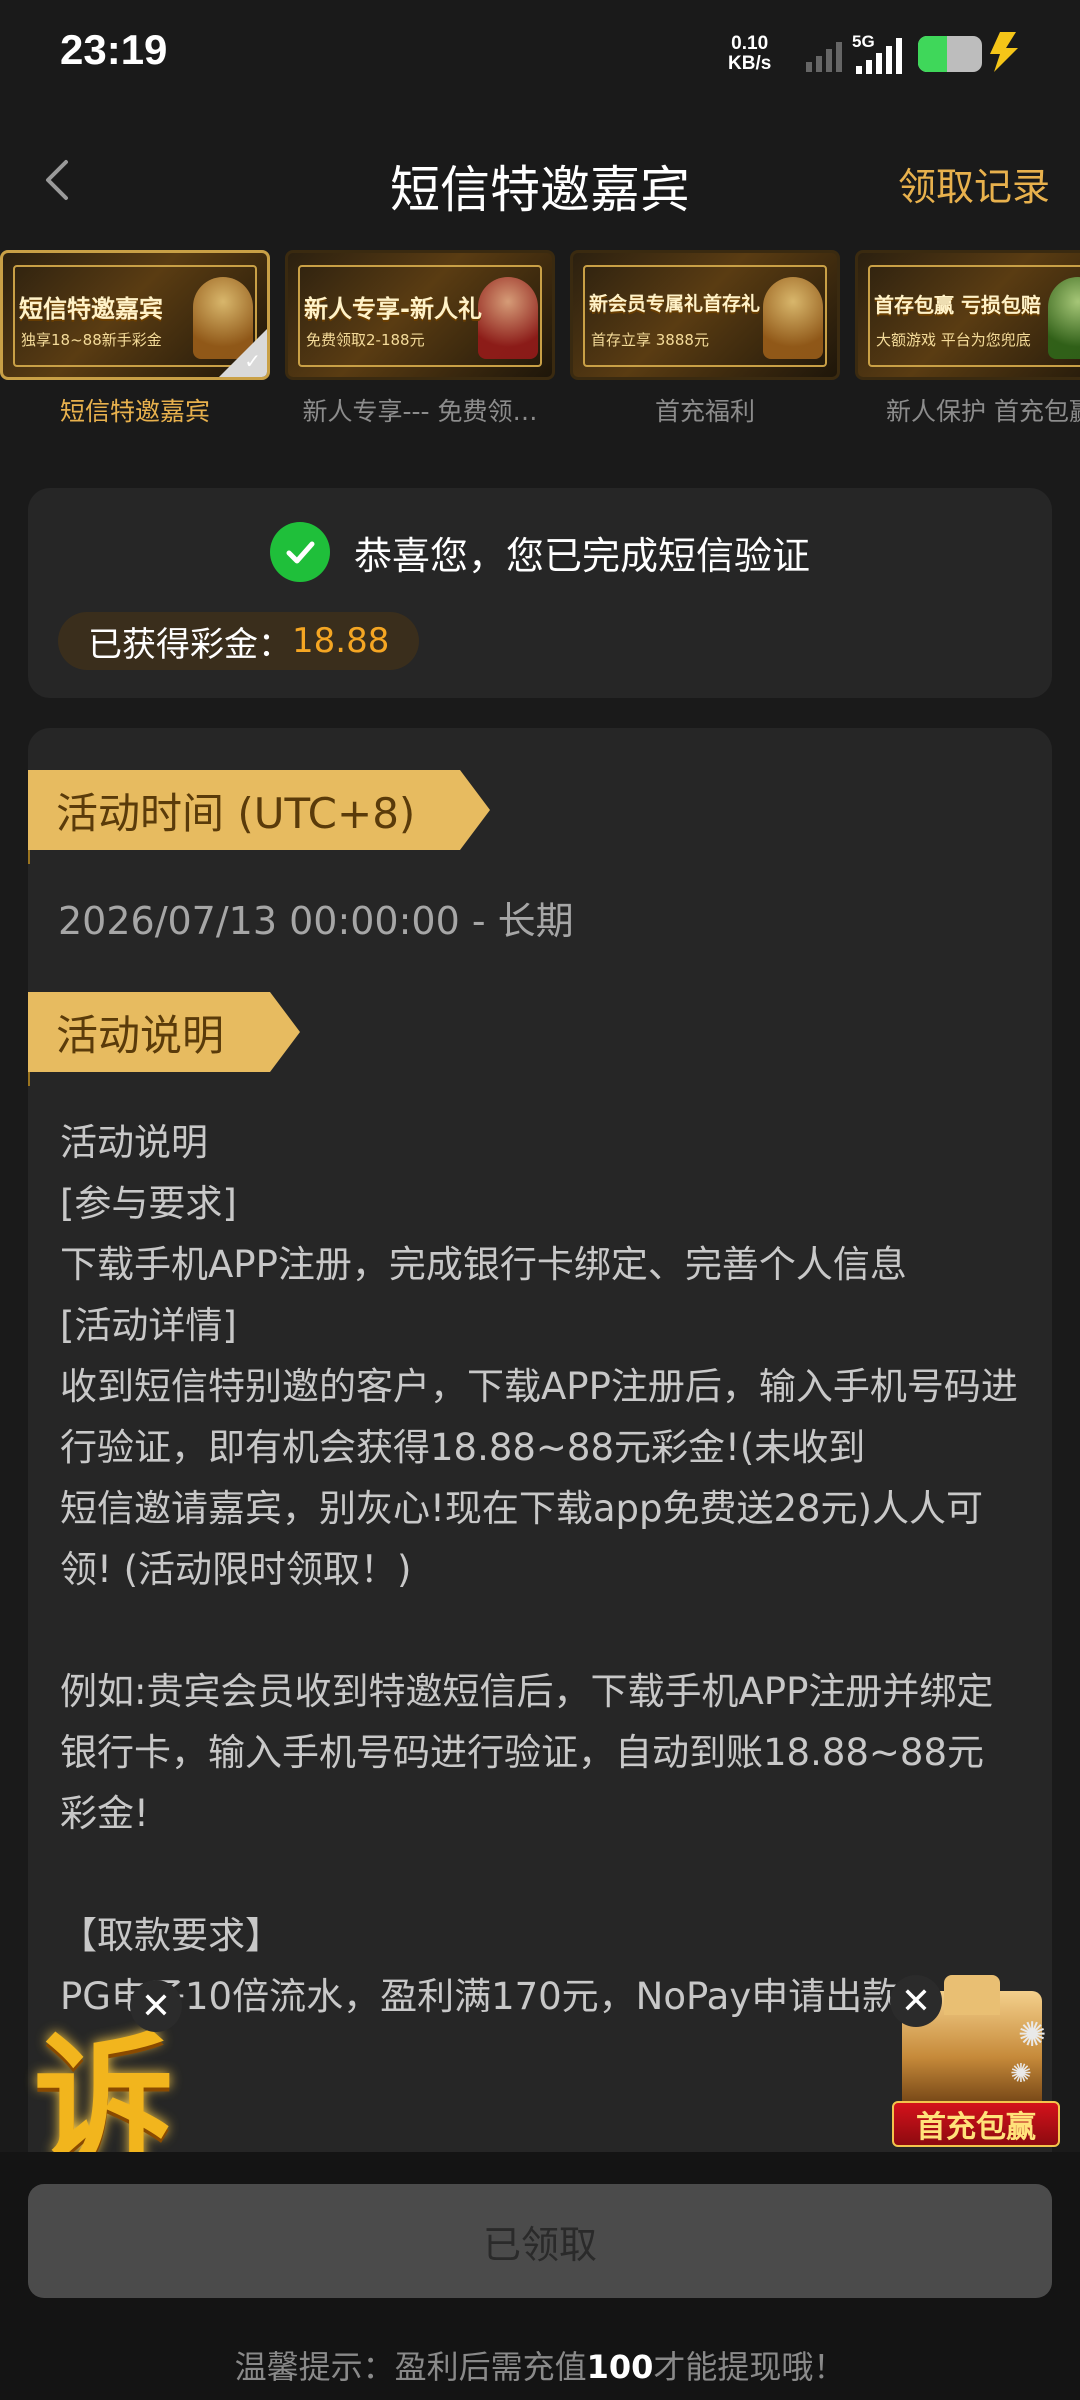  I want to click on tip-prefix: 温馨提示：盈利后需充值, so click(410, 2367).